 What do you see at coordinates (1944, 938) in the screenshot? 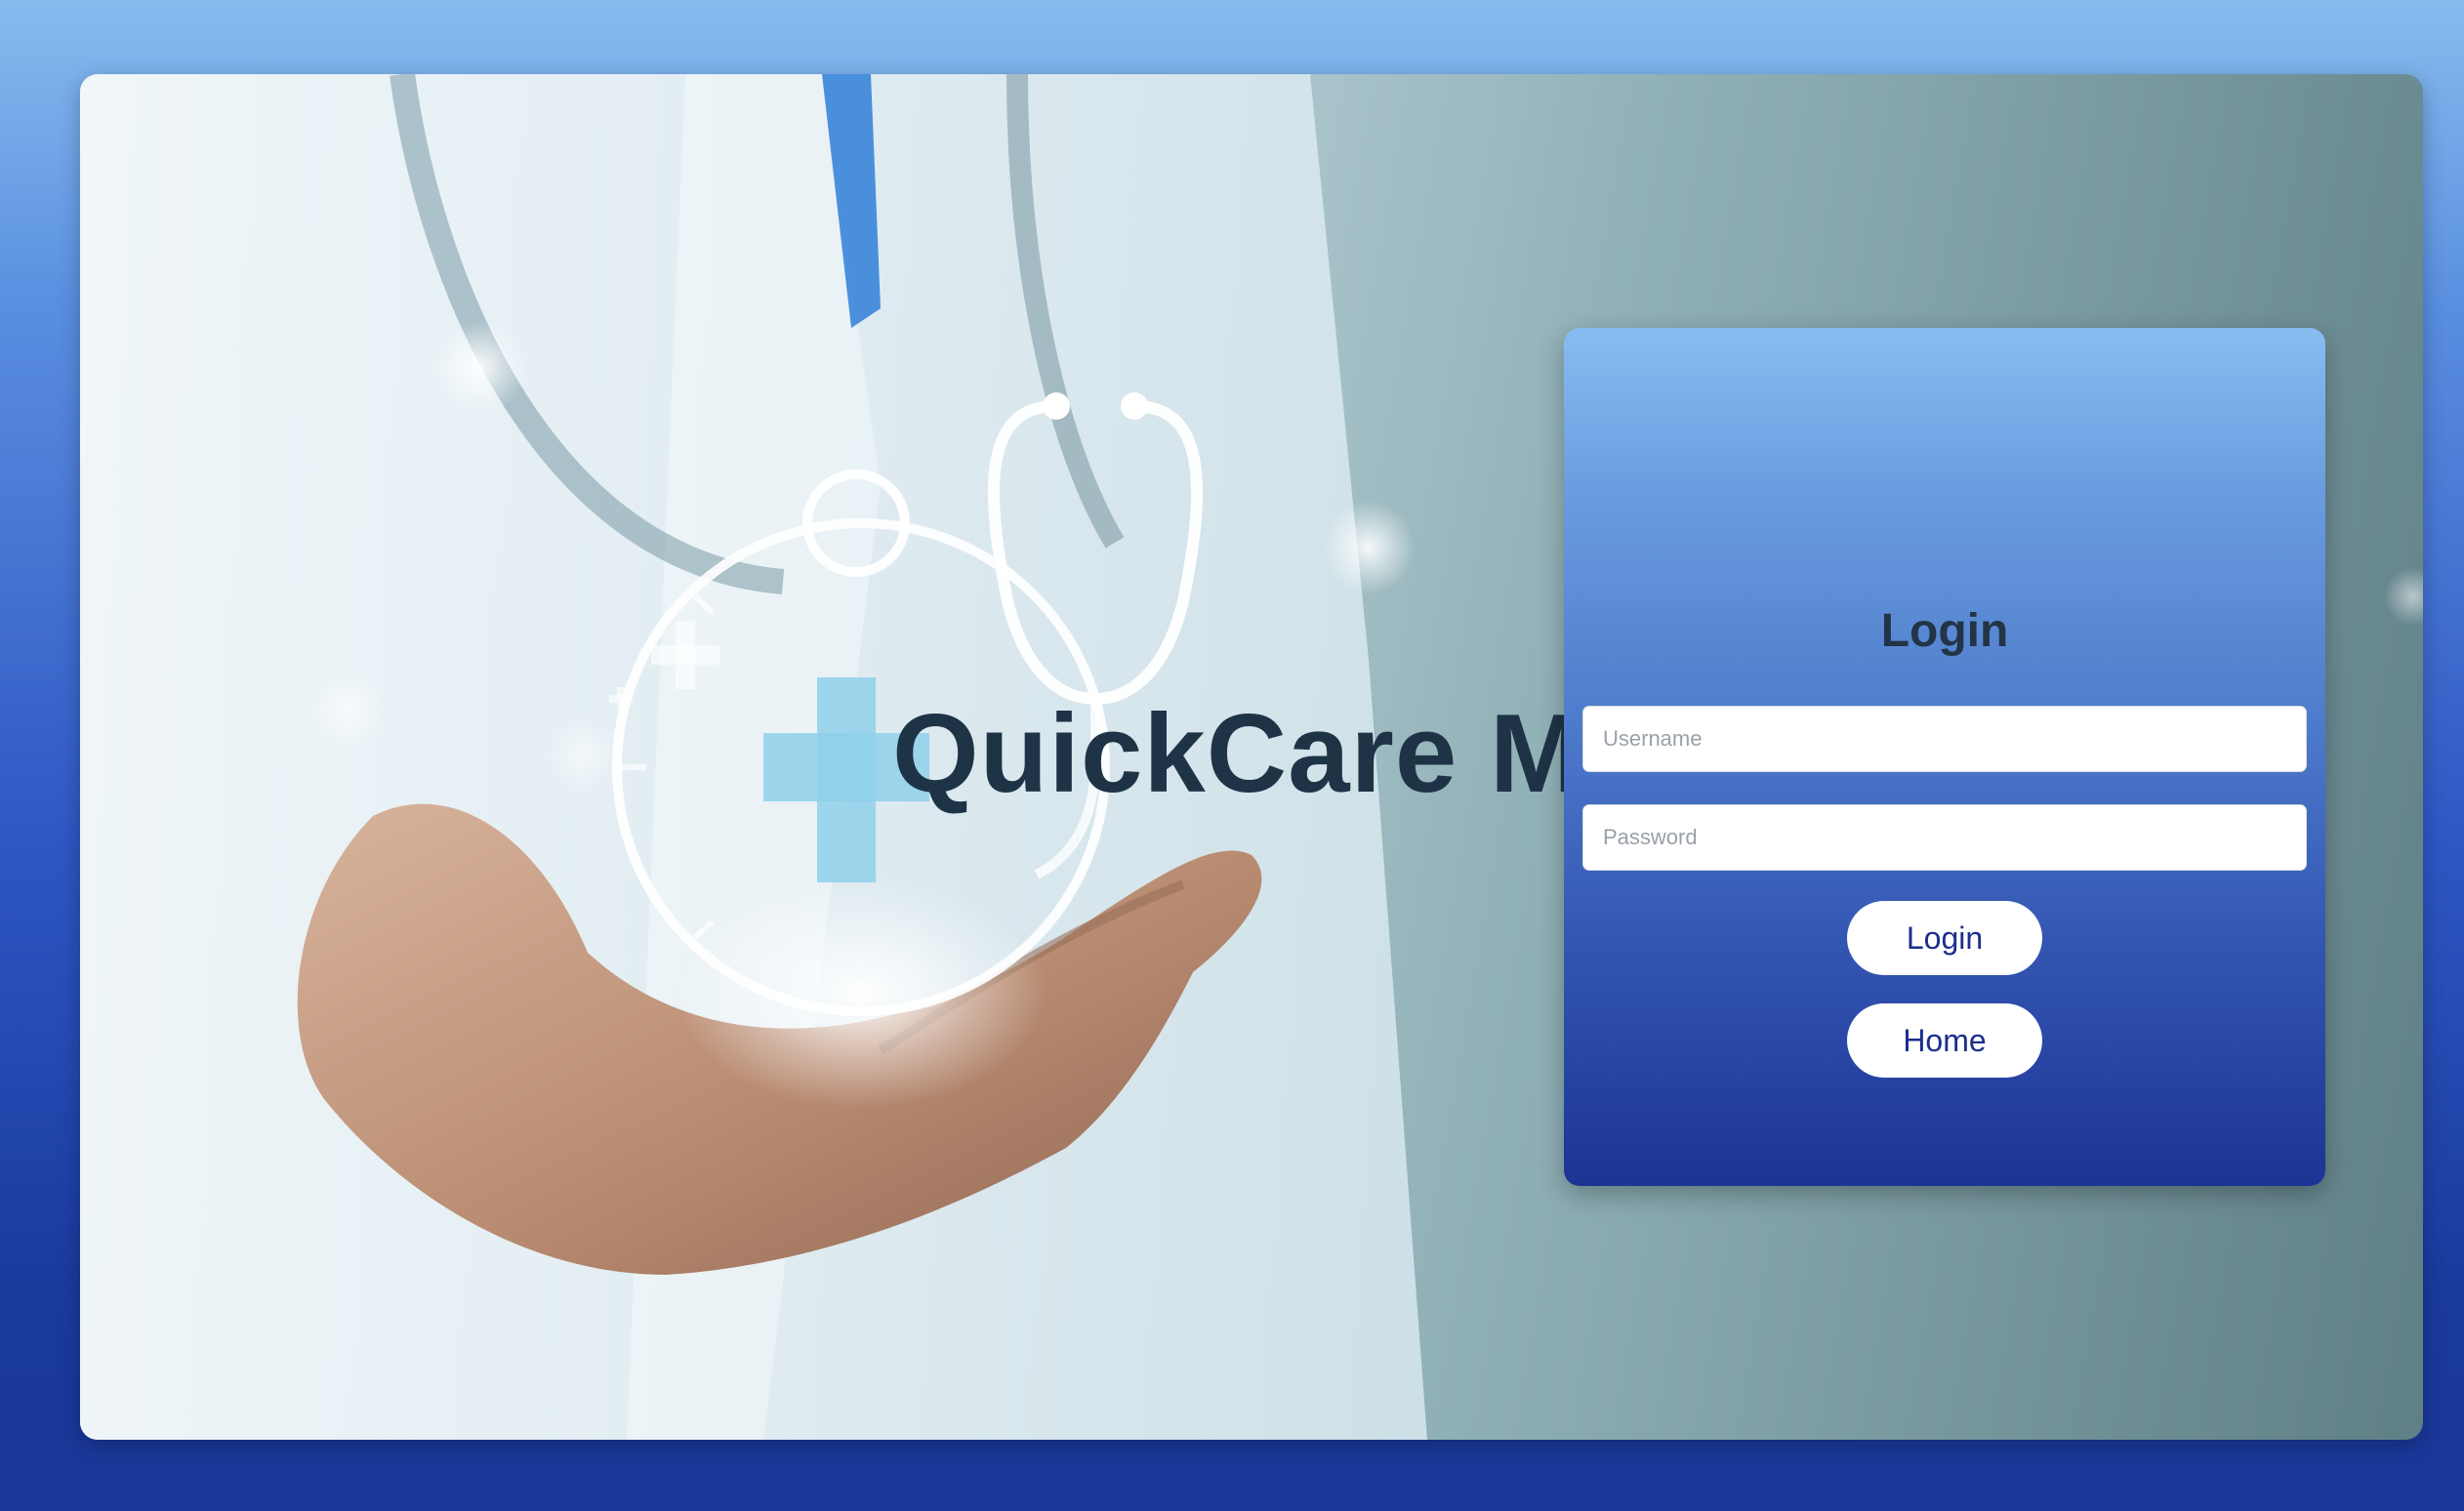
I see `login-button: Login` at bounding box center [1944, 938].